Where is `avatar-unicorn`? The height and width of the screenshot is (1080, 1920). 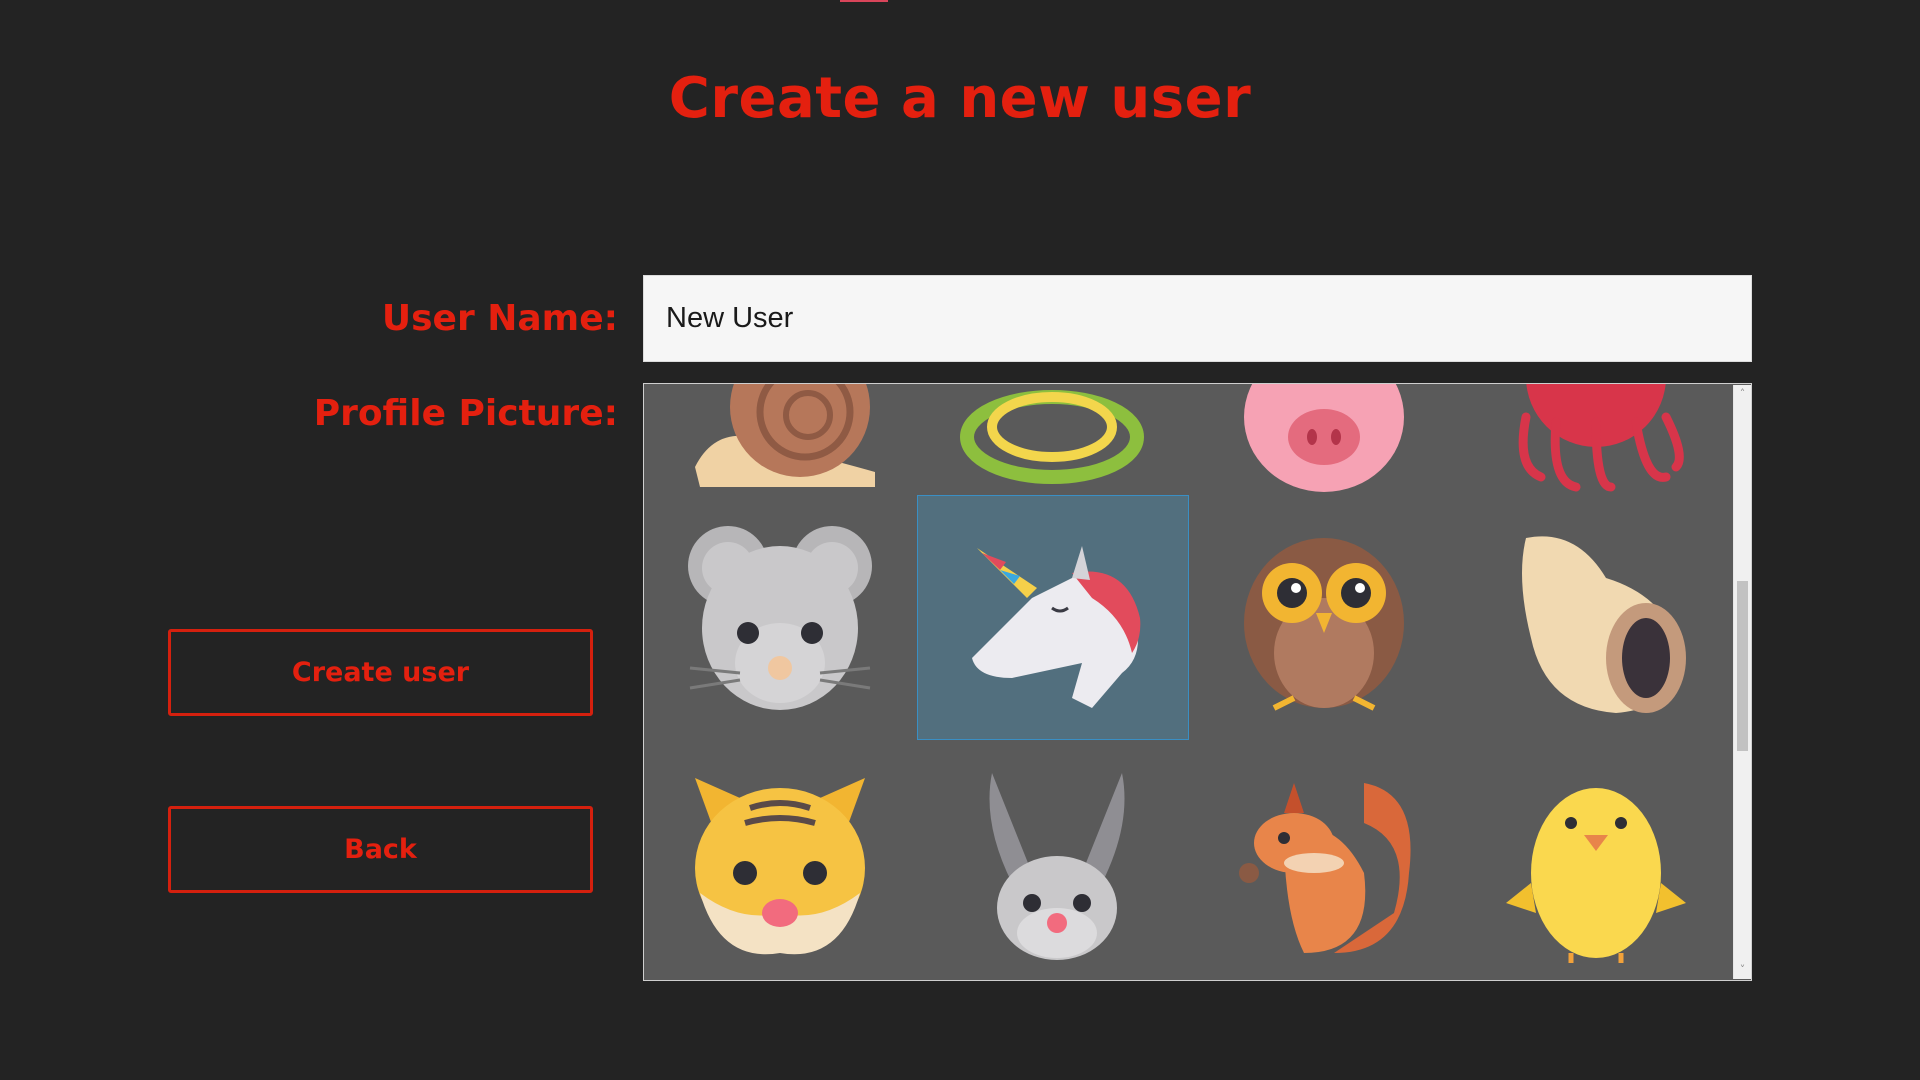 avatar-unicorn is located at coordinates (1052, 617).